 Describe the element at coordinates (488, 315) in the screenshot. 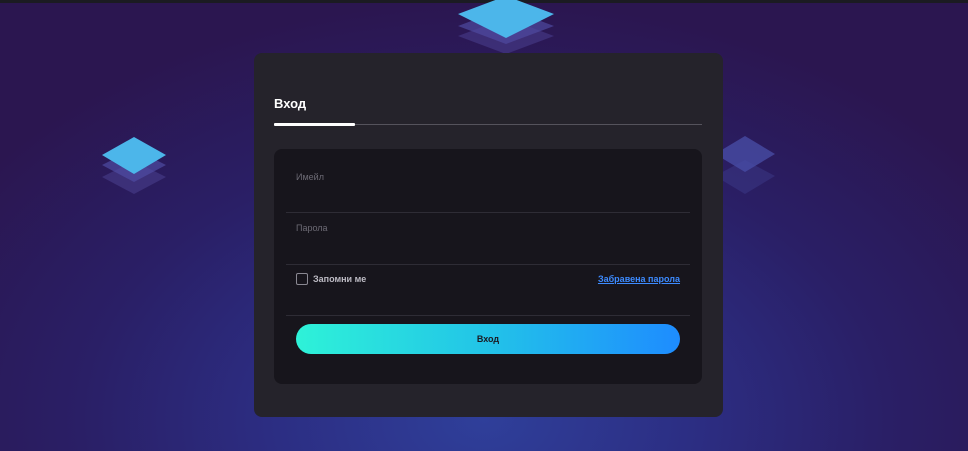

I see `actions-divider` at that location.